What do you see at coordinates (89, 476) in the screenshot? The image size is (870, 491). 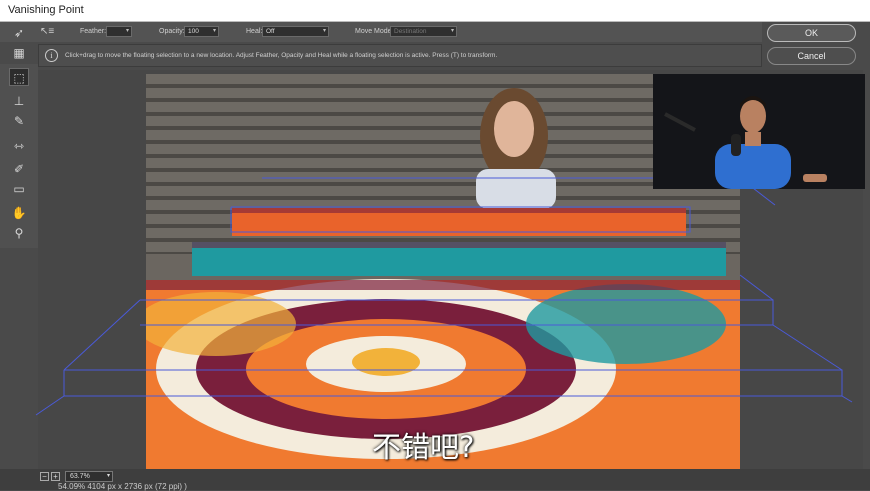 I see `zoom-select: 63.7% ▾` at bounding box center [89, 476].